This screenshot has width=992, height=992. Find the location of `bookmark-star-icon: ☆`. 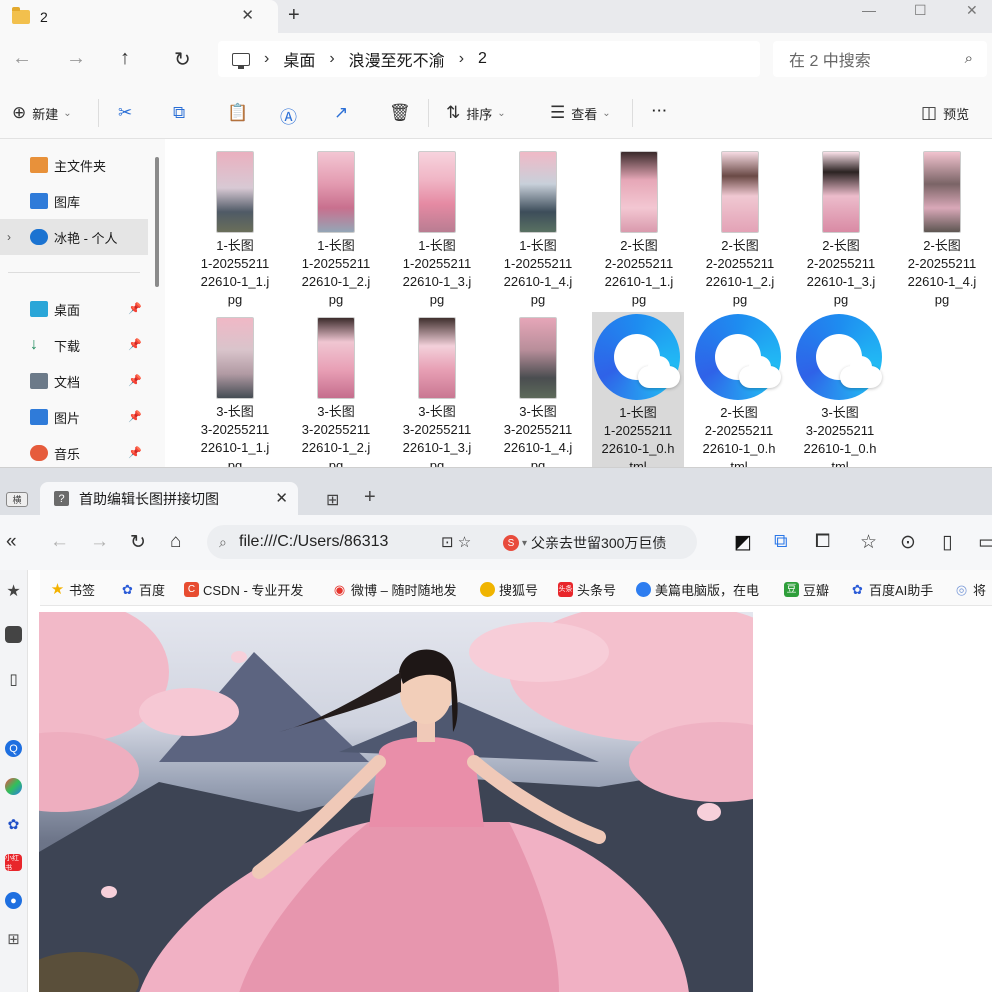

bookmark-star-icon: ☆ is located at coordinates (868, 542).